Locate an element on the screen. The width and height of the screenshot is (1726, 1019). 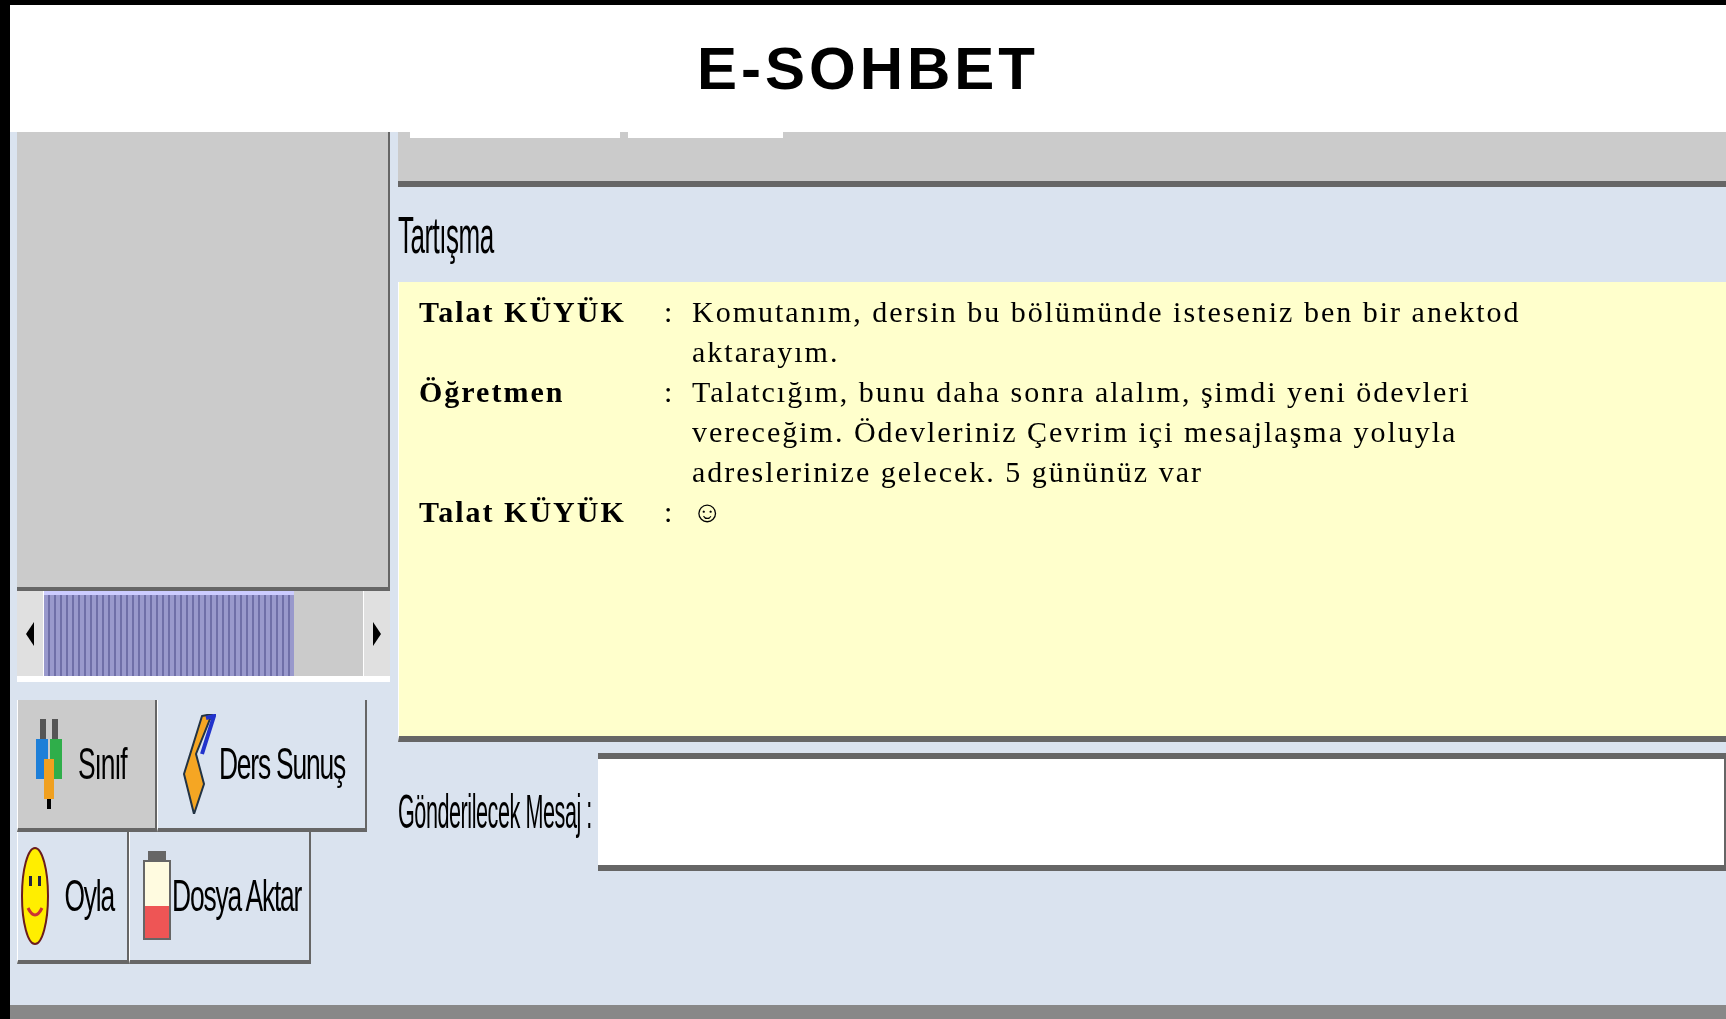
message-text: Komutanım, dersin bu bölümünde isteseniz ben bir anektod aktarayım. is located at coordinates (1106, 332).